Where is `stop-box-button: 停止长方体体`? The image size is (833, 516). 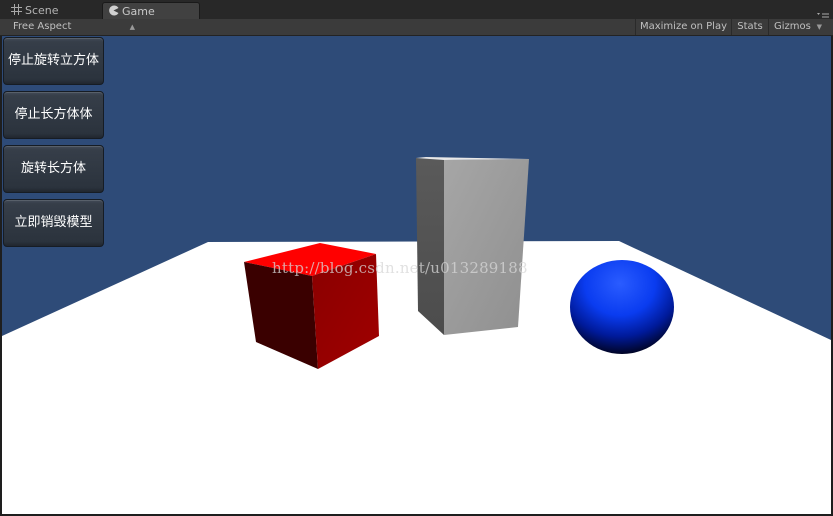 stop-box-button: 停止长方体体 is located at coordinates (53, 115).